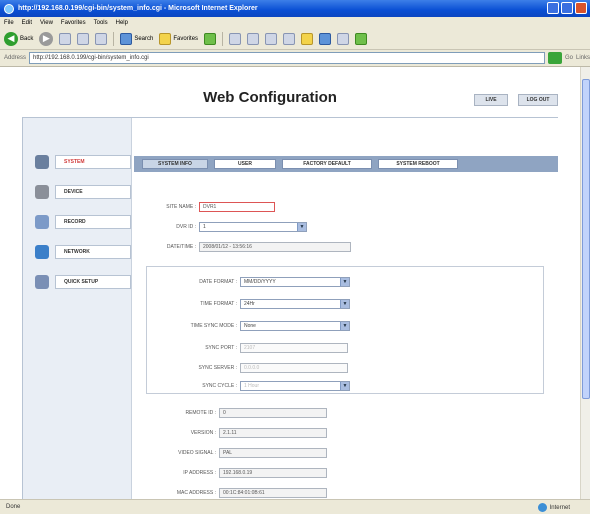  What do you see at coordinates (568, 58) in the screenshot?
I see `go-label: Go` at bounding box center [568, 58].